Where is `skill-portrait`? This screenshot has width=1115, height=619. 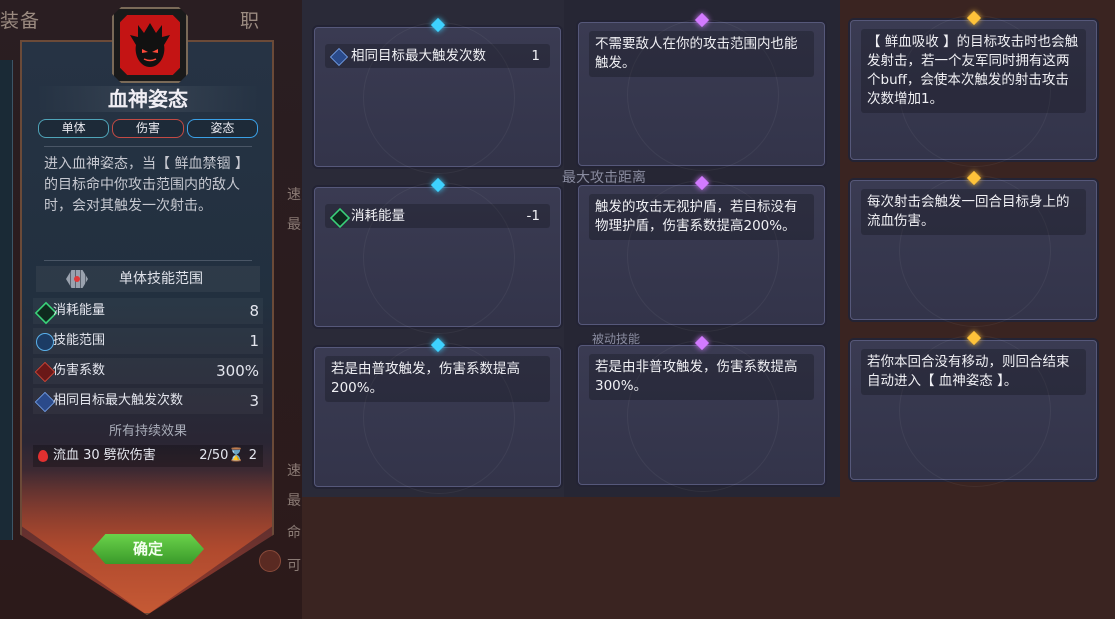
skill-portrait is located at coordinates (150, 45).